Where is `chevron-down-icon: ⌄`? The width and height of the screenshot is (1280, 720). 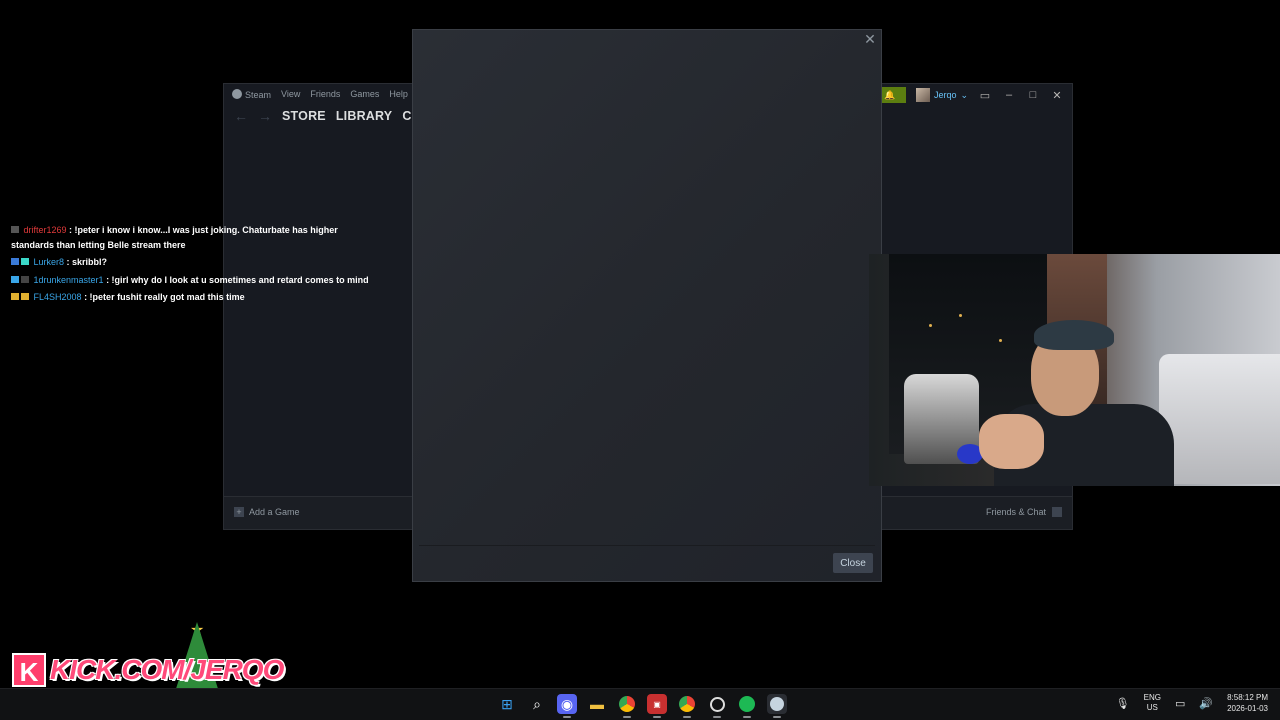 chevron-down-icon: ⌄ is located at coordinates (964, 94).